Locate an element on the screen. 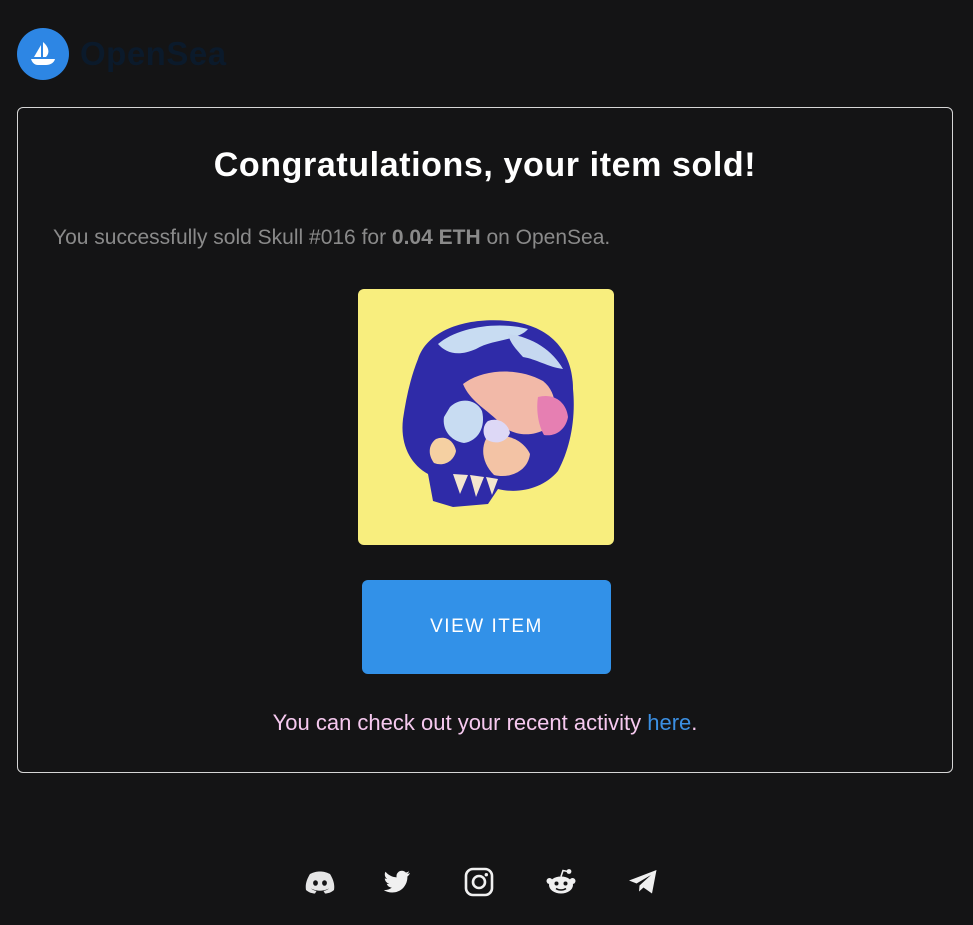  activity-prefix: You can check out your recent activity is located at coordinates (460, 722).